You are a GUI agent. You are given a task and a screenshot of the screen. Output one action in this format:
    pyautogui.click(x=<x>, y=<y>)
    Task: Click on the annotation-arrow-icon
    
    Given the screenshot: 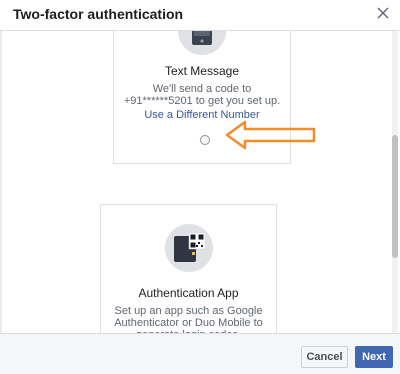 What is the action you would take?
    pyautogui.click(x=270, y=135)
    